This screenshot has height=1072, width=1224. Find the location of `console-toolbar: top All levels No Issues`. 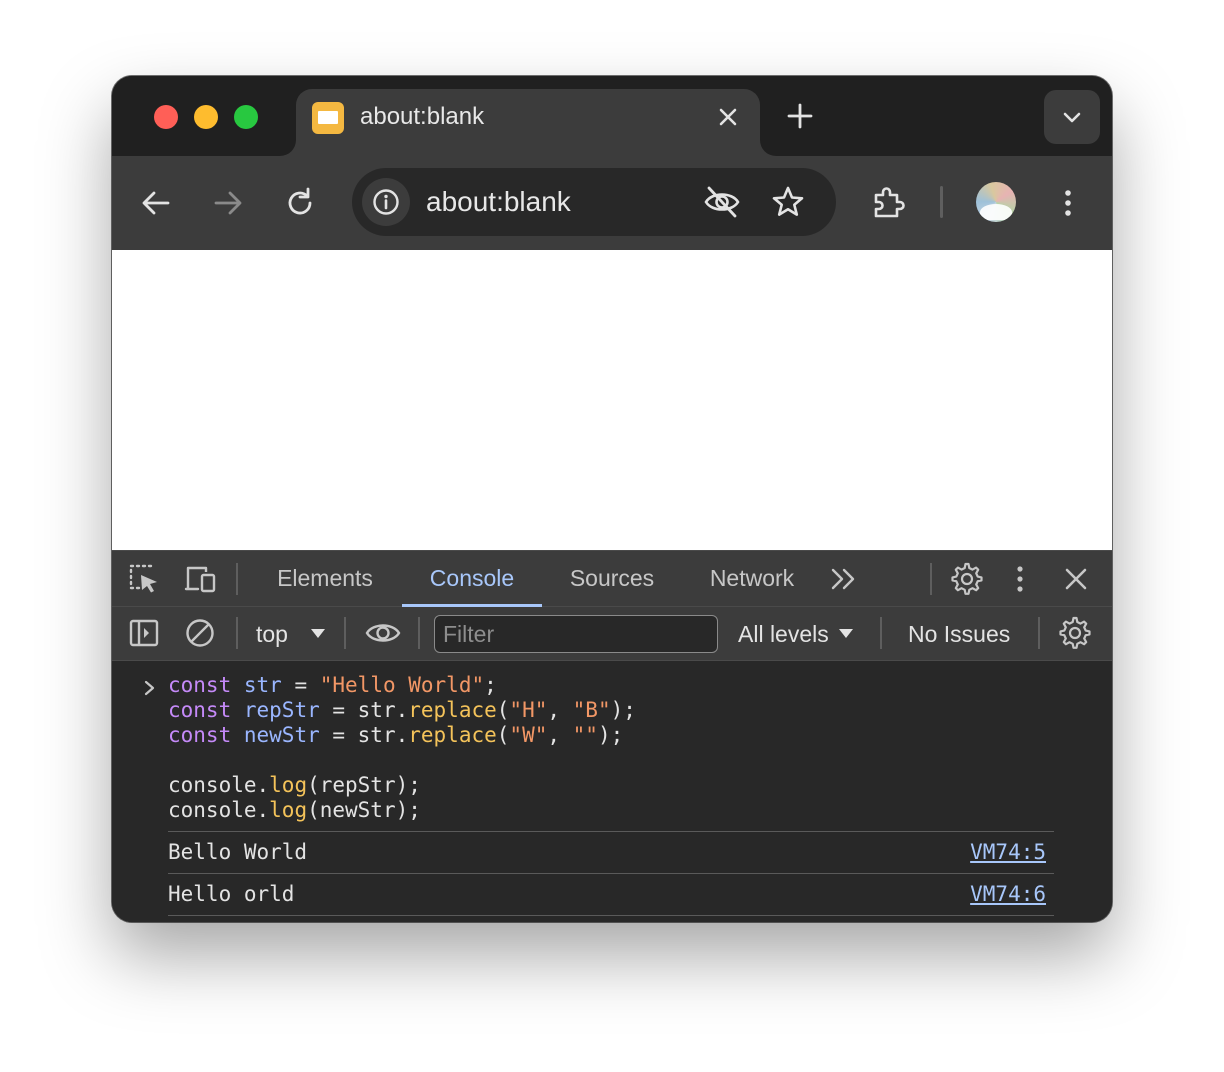

console-toolbar: top All levels No Issues is located at coordinates (612, 634).